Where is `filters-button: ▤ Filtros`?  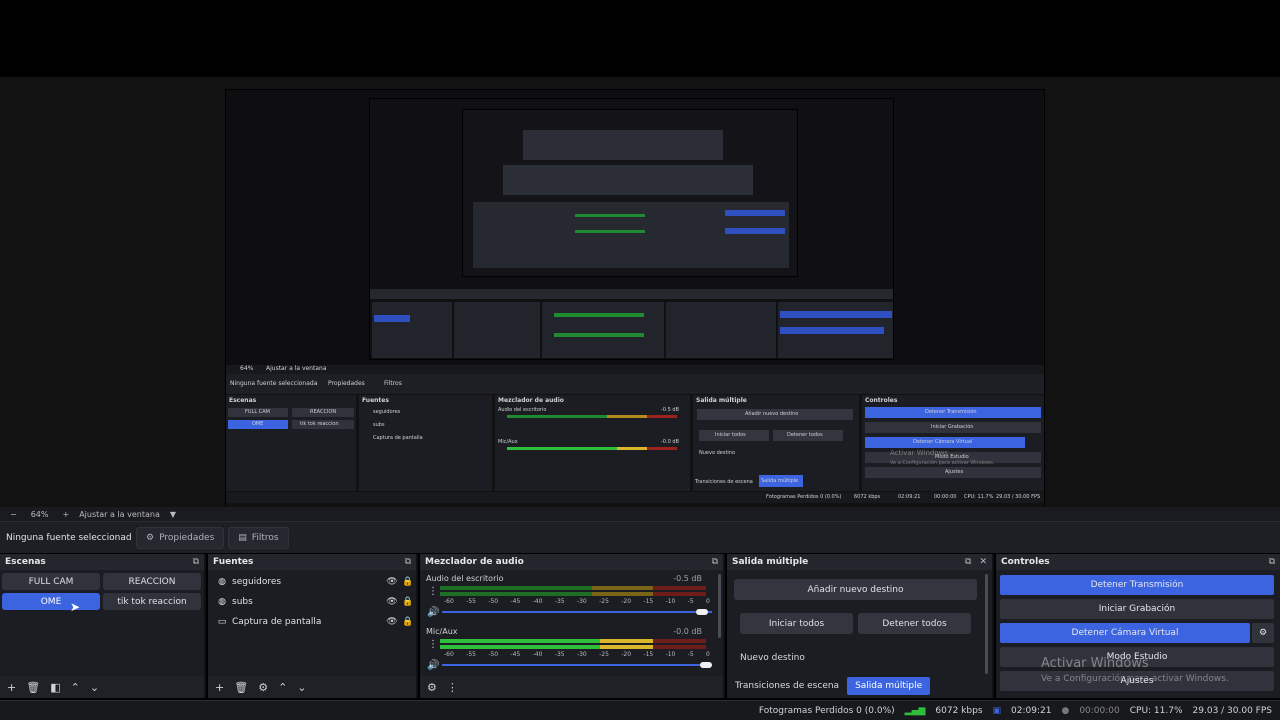 filters-button: ▤ Filtros is located at coordinates (258, 537).